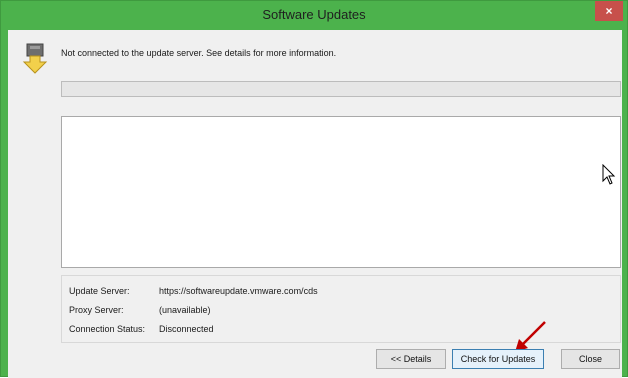  Describe the element at coordinates (238, 291) in the screenshot. I see `update-server-value: https://softwareupdate.vmware.com/cds` at that location.